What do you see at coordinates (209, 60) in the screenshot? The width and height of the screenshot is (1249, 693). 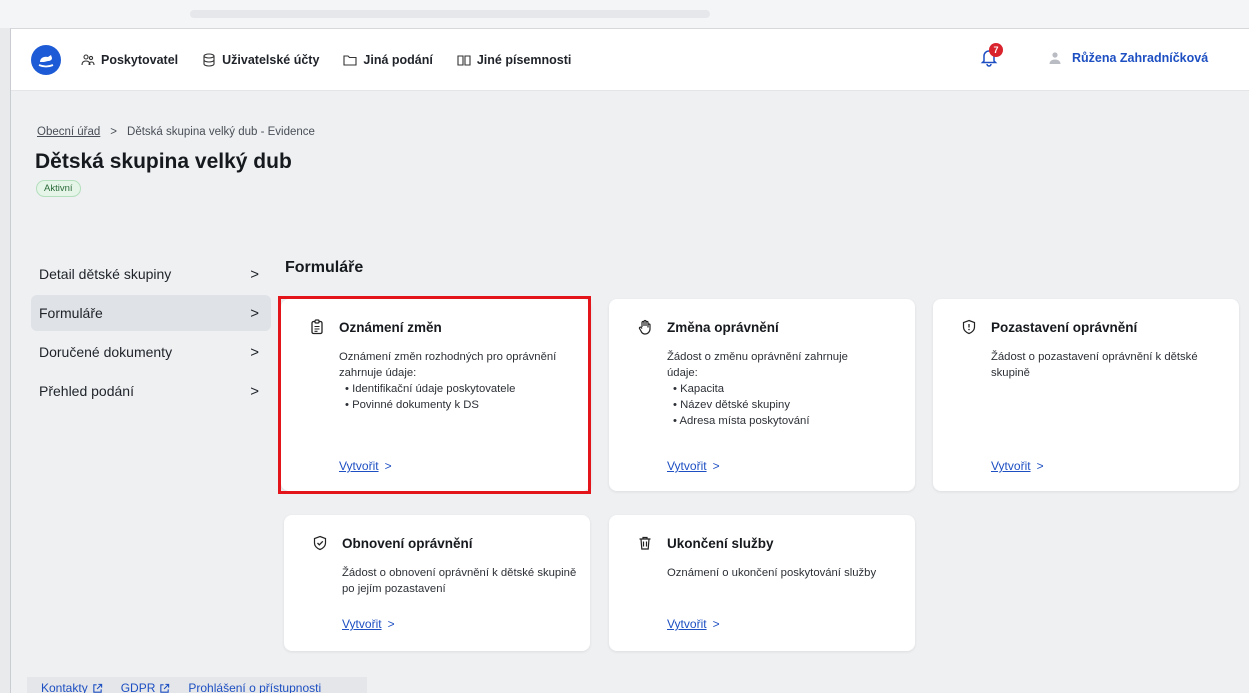 I see `database-icon` at bounding box center [209, 60].